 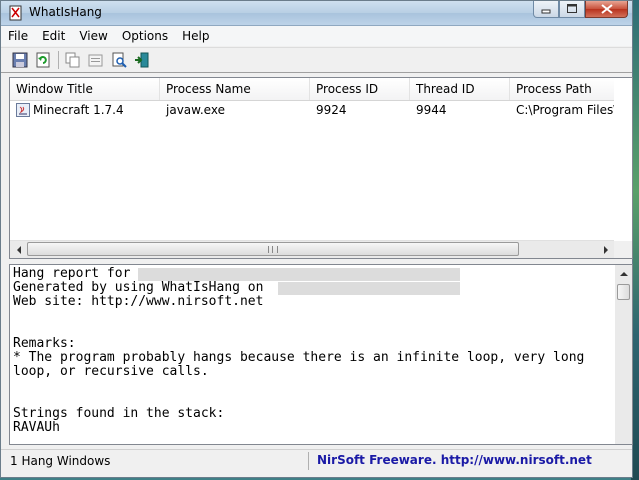 I want to click on properties-icon, so click(x=95, y=60).